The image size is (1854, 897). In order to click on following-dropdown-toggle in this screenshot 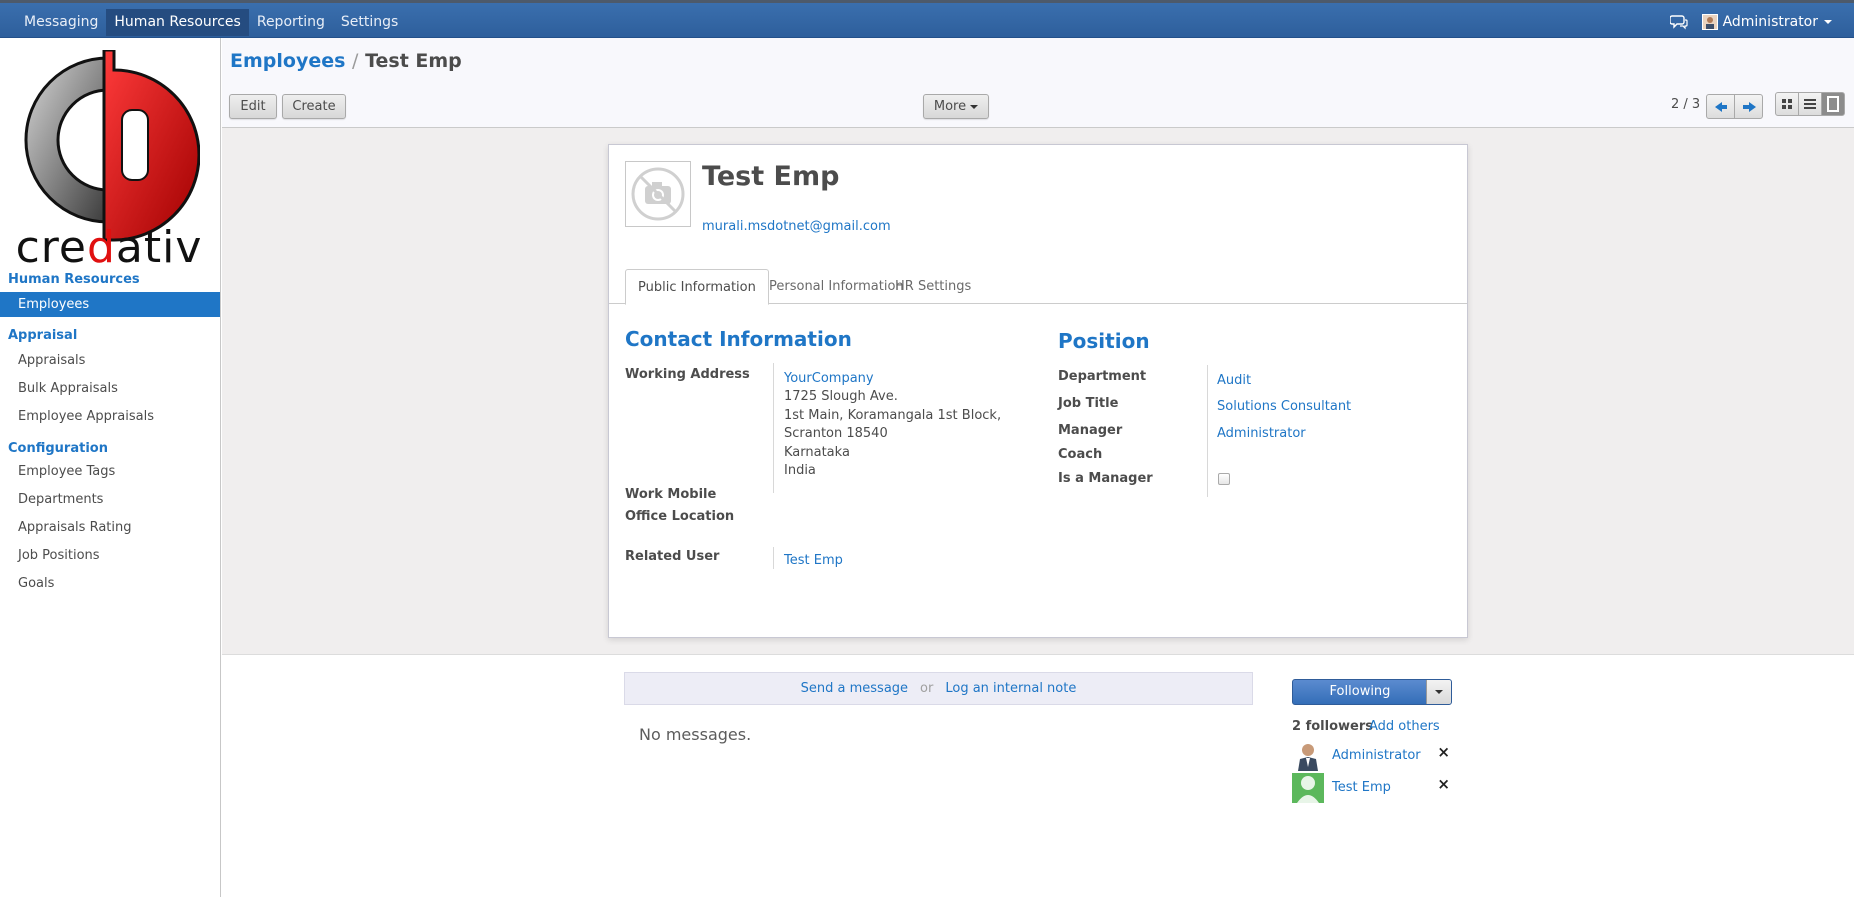, I will do `click(1438, 692)`.